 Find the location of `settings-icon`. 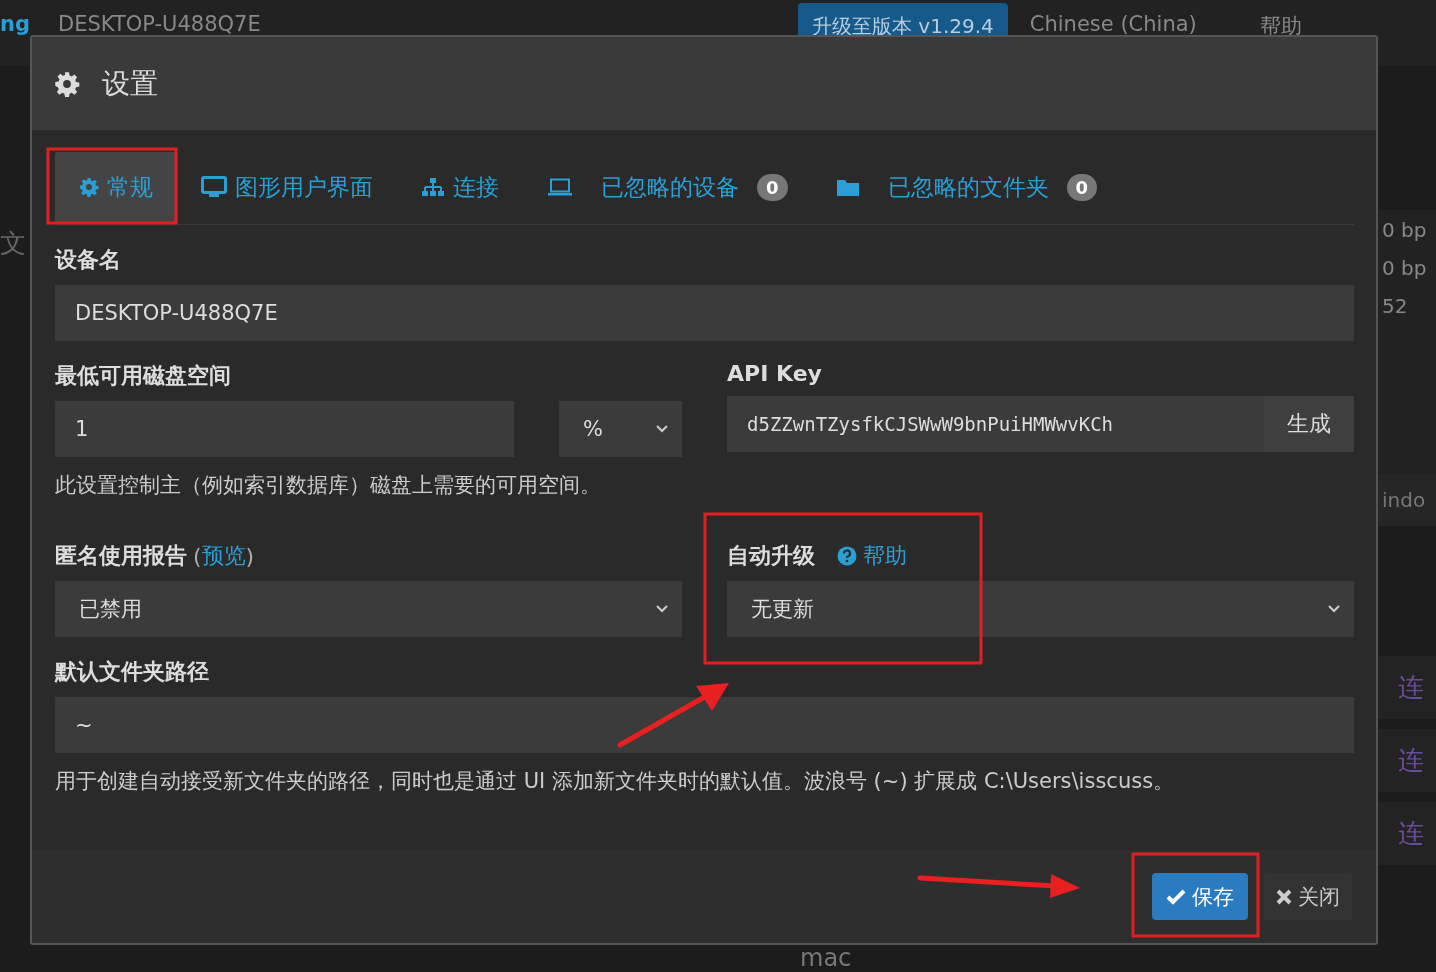

settings-icon is located at coordinates (67, 83).